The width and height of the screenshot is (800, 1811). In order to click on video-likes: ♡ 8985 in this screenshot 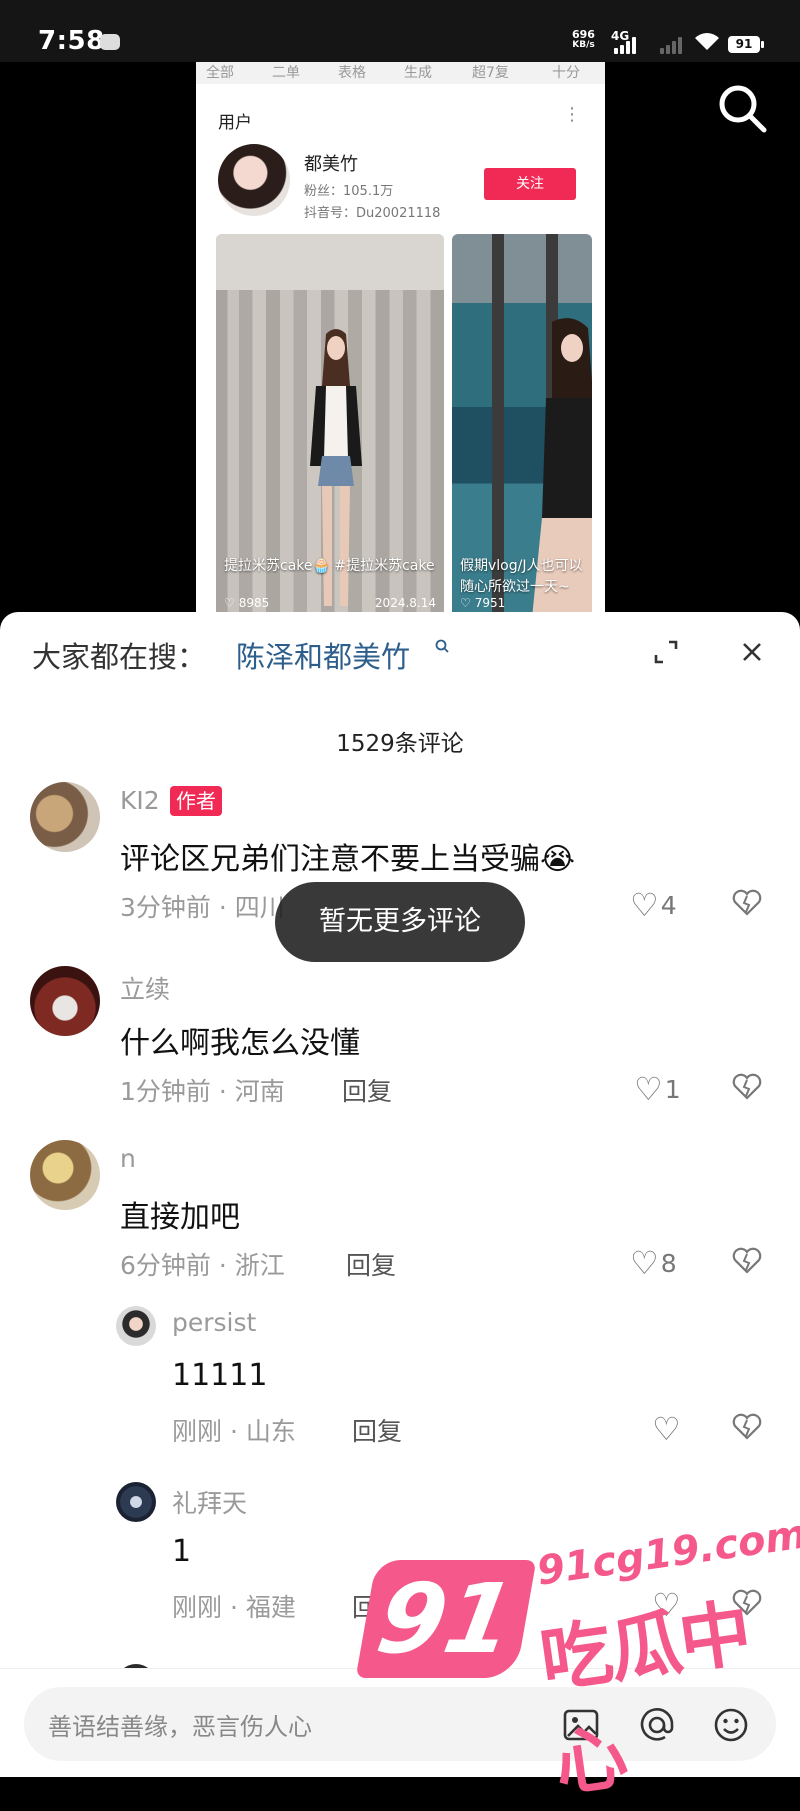, I will do `click(246, 603)`.